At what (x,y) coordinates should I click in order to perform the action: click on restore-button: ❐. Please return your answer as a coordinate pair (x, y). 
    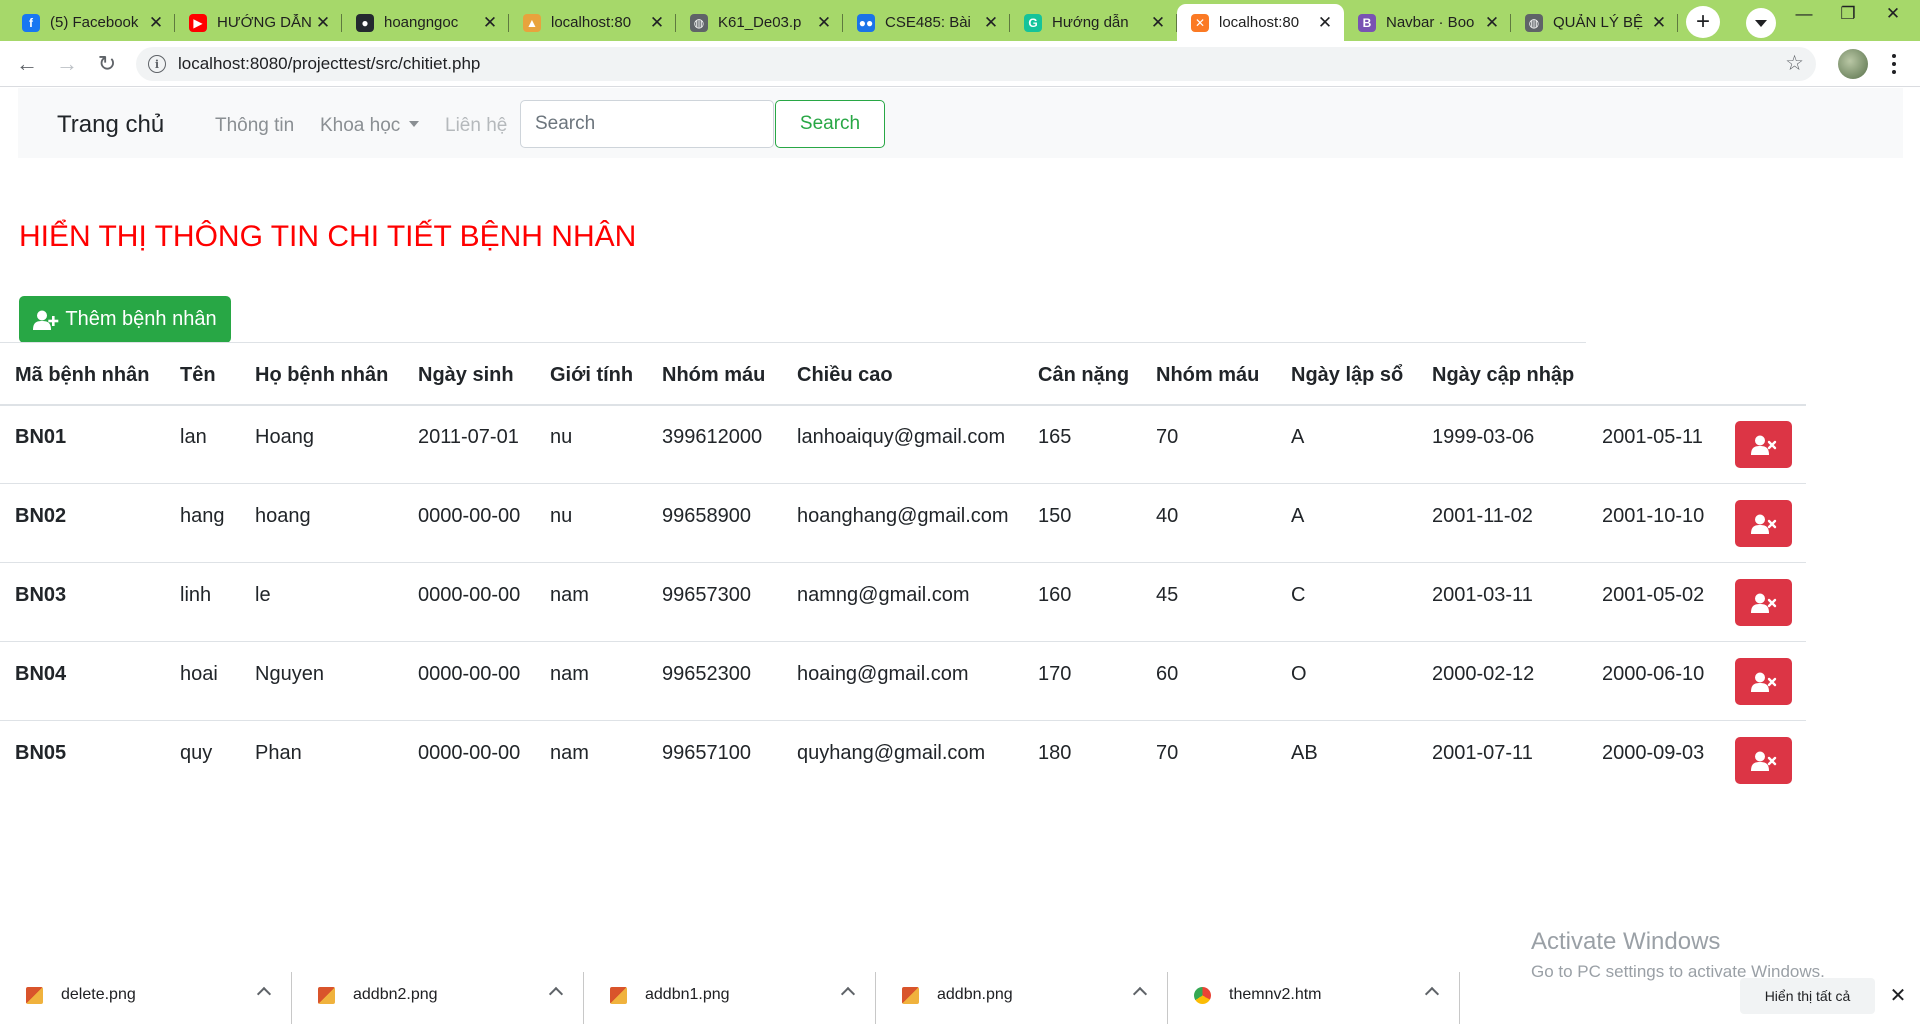
    Looking at the image, I should click on (1848, 14).